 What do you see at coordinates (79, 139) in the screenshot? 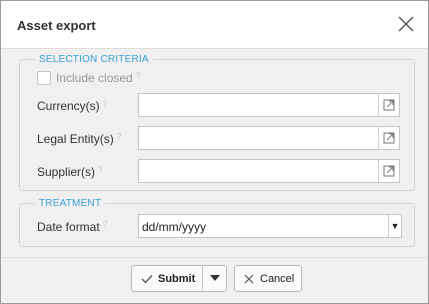
I see `legal-entity-label: Legal Entity(s)?` at bounding box center [79, 139].